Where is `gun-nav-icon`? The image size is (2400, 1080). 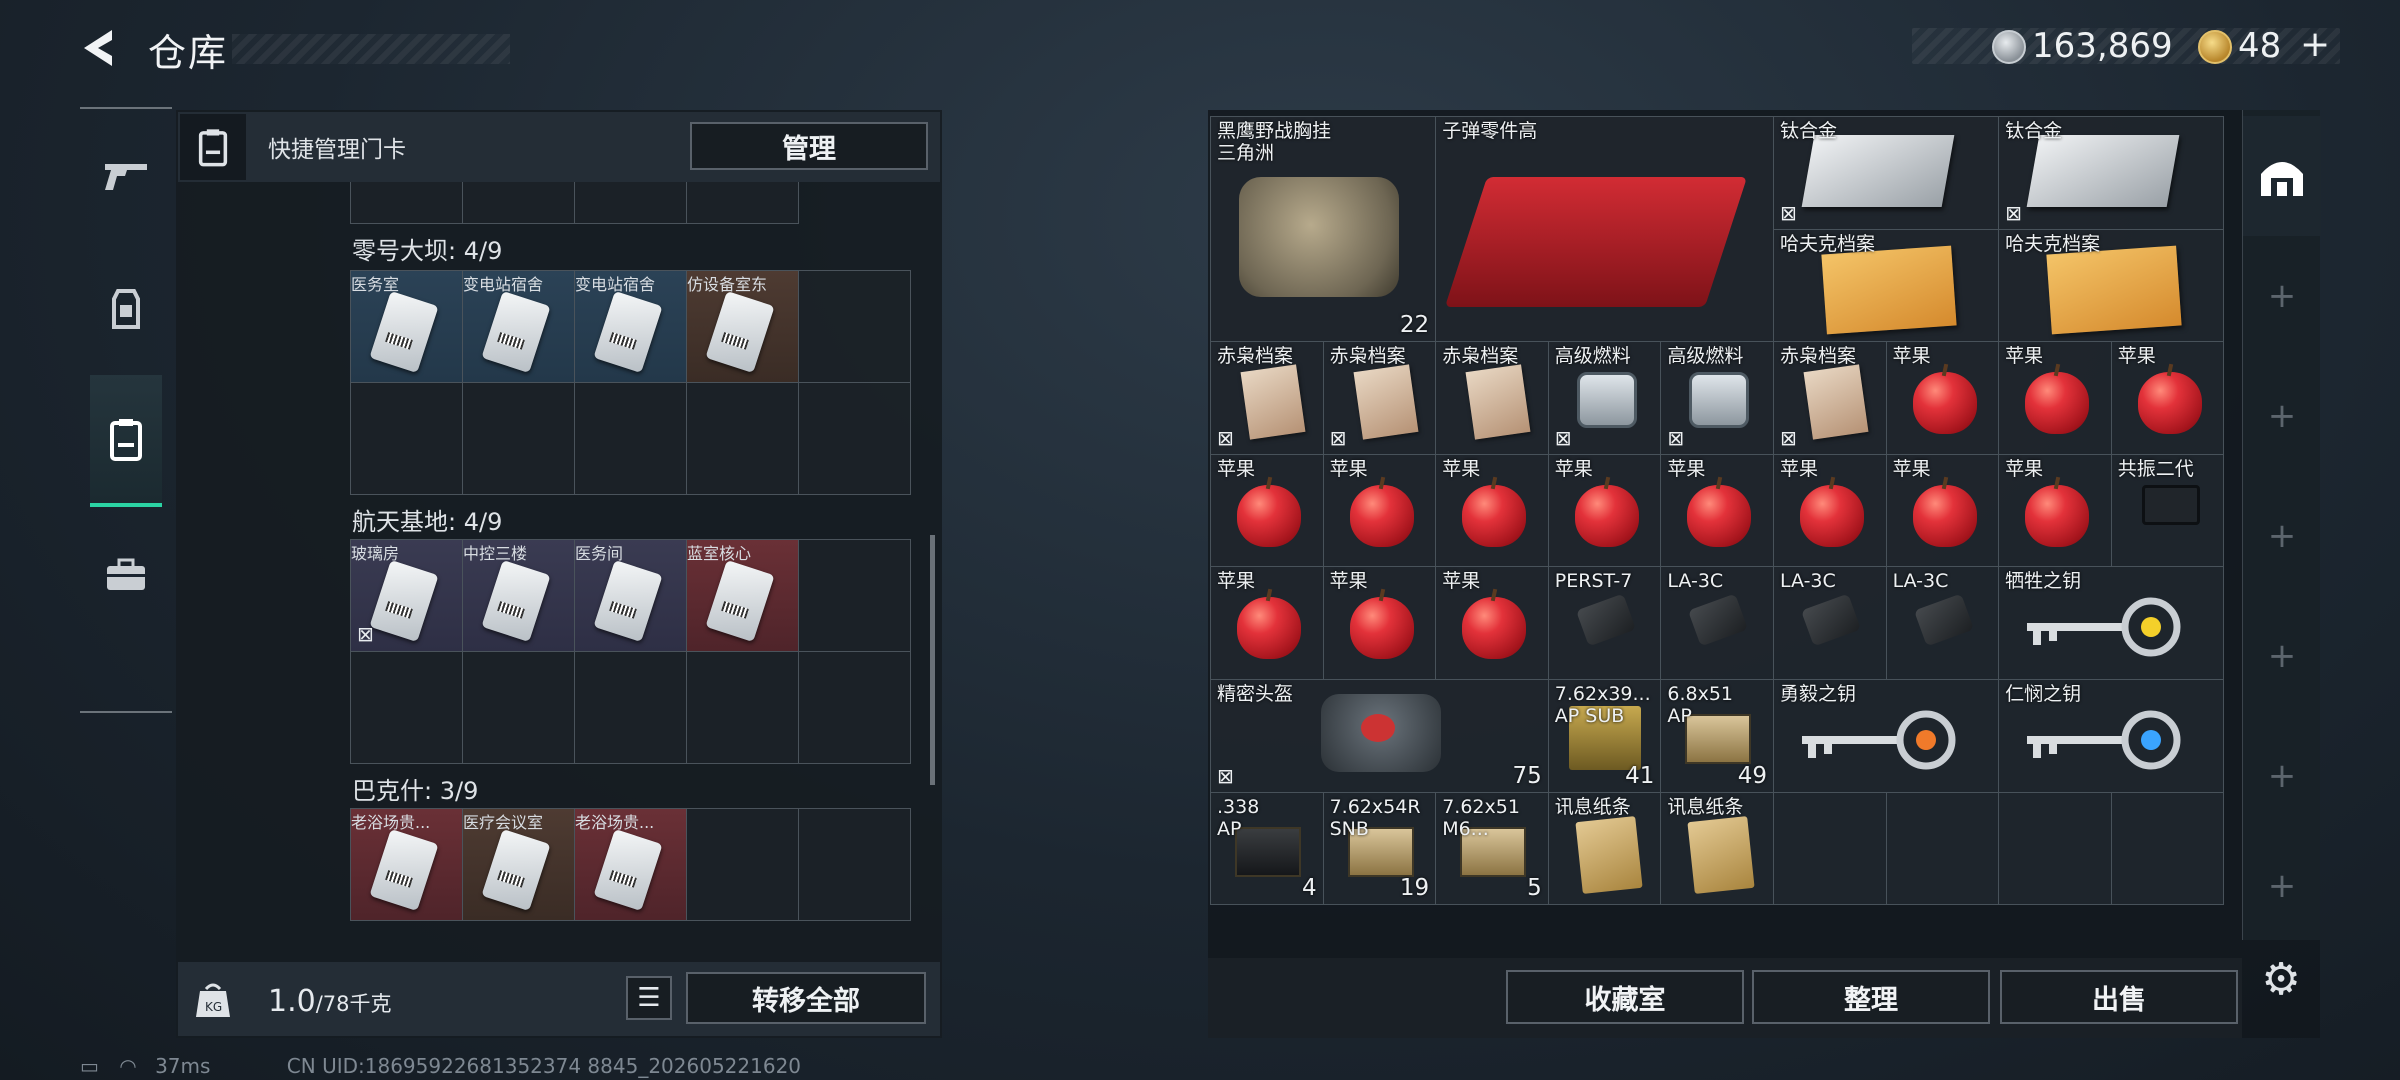 gun-nav-icon is located at coordinates (126, 175).